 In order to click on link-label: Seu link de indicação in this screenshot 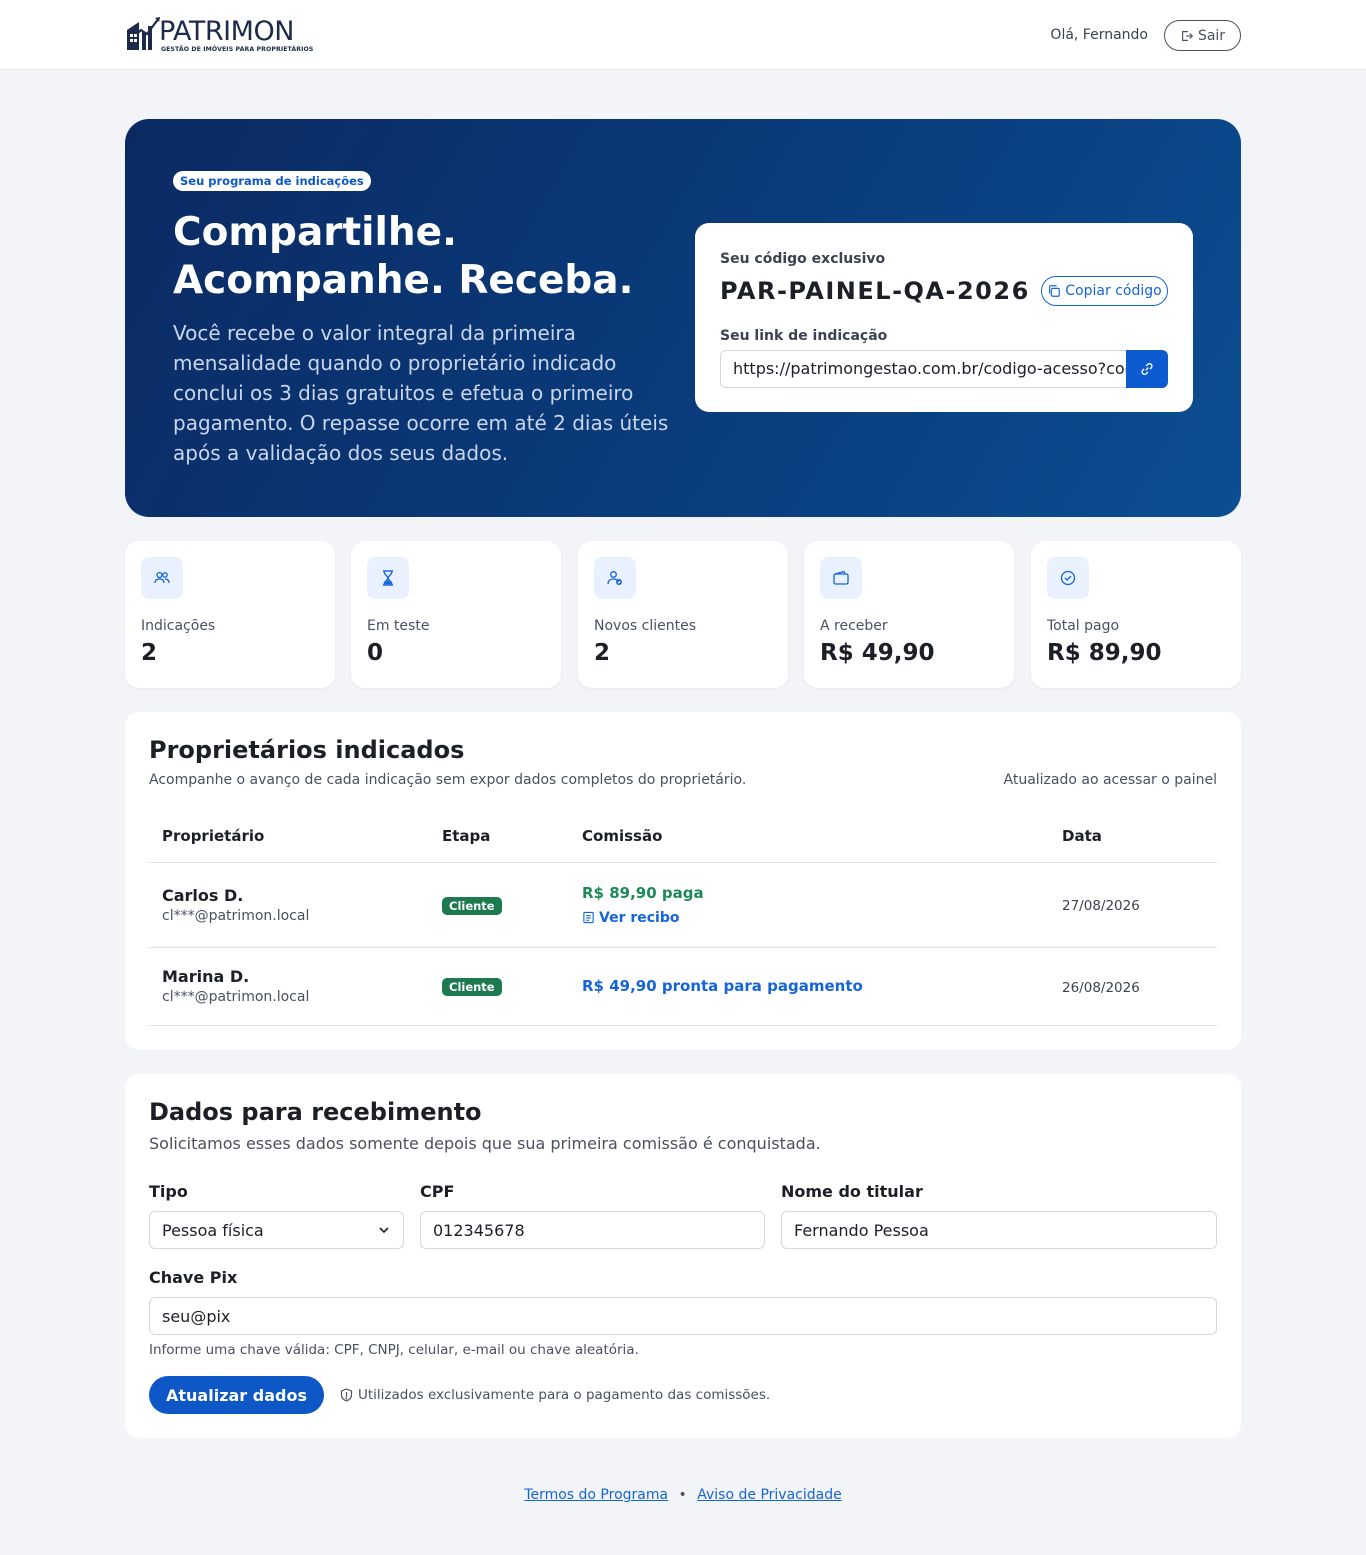, I will do `click(804, 336)`.